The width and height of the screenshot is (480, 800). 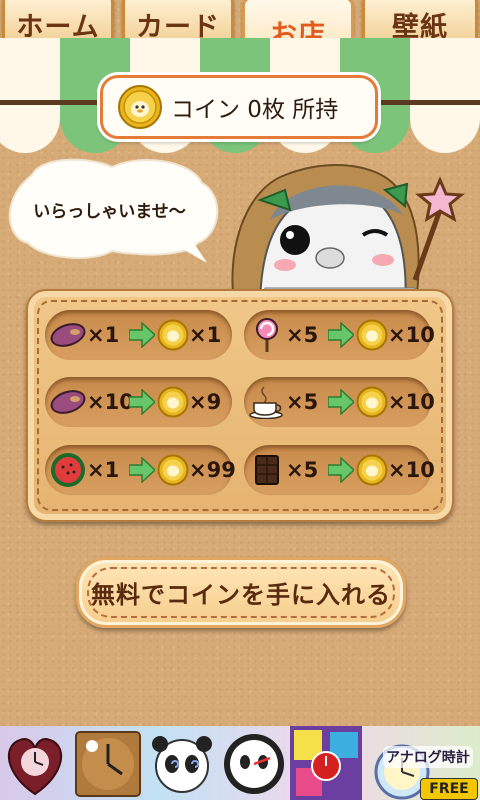 What do you see at coordinates (326, 763) in the screenshot?
I see `pop-clock-ad-icon` at bounding box center [326, 763].